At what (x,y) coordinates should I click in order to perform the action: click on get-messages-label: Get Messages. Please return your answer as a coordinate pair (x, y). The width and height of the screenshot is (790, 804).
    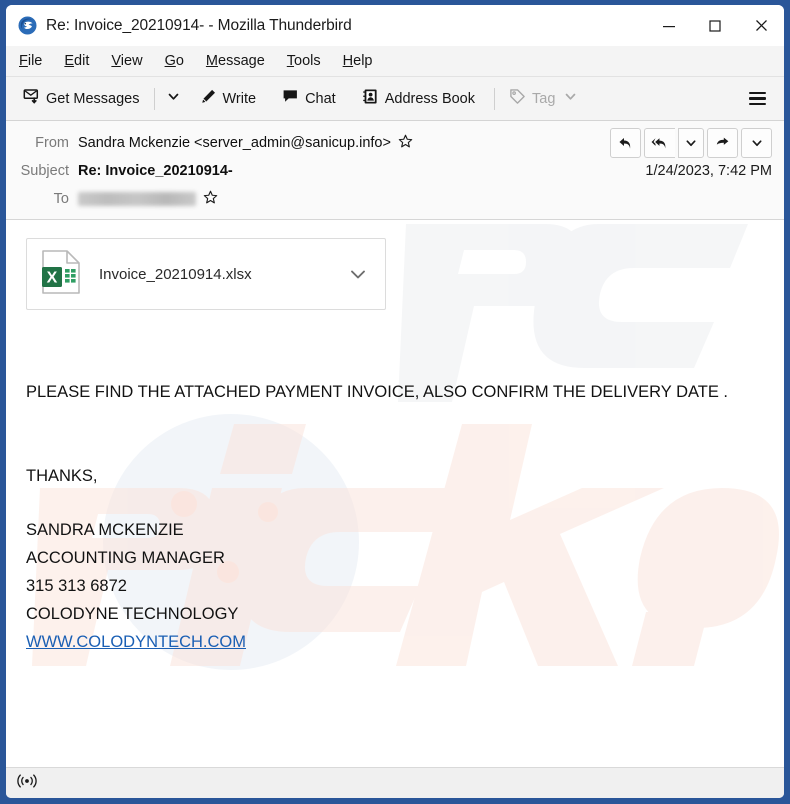
    Looking at the image, I should click on (93, 98).